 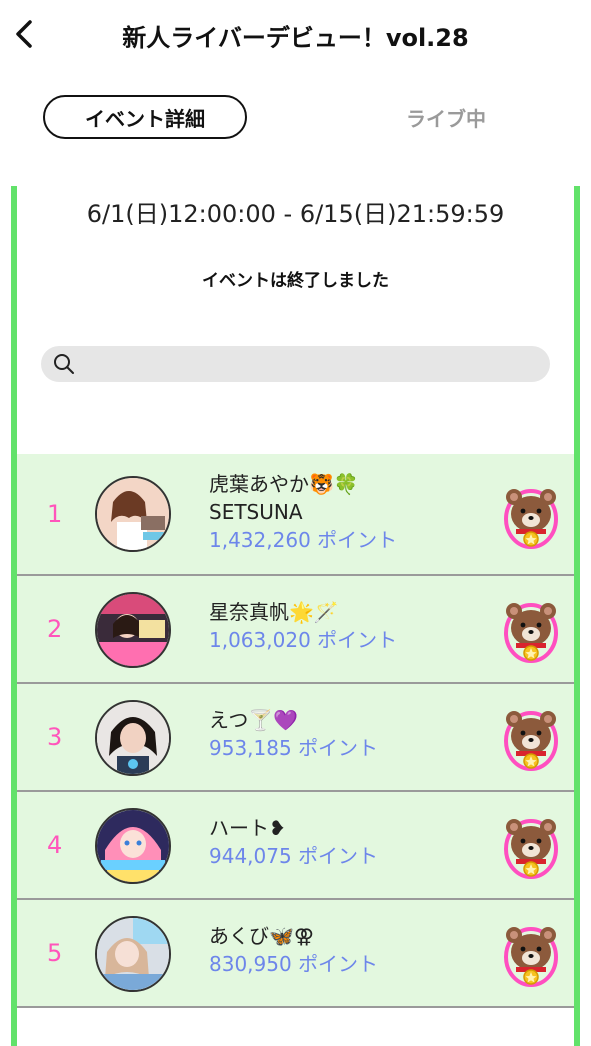 I want to click on tab-event-details: イベント詳細, so click(x=145, y=117).